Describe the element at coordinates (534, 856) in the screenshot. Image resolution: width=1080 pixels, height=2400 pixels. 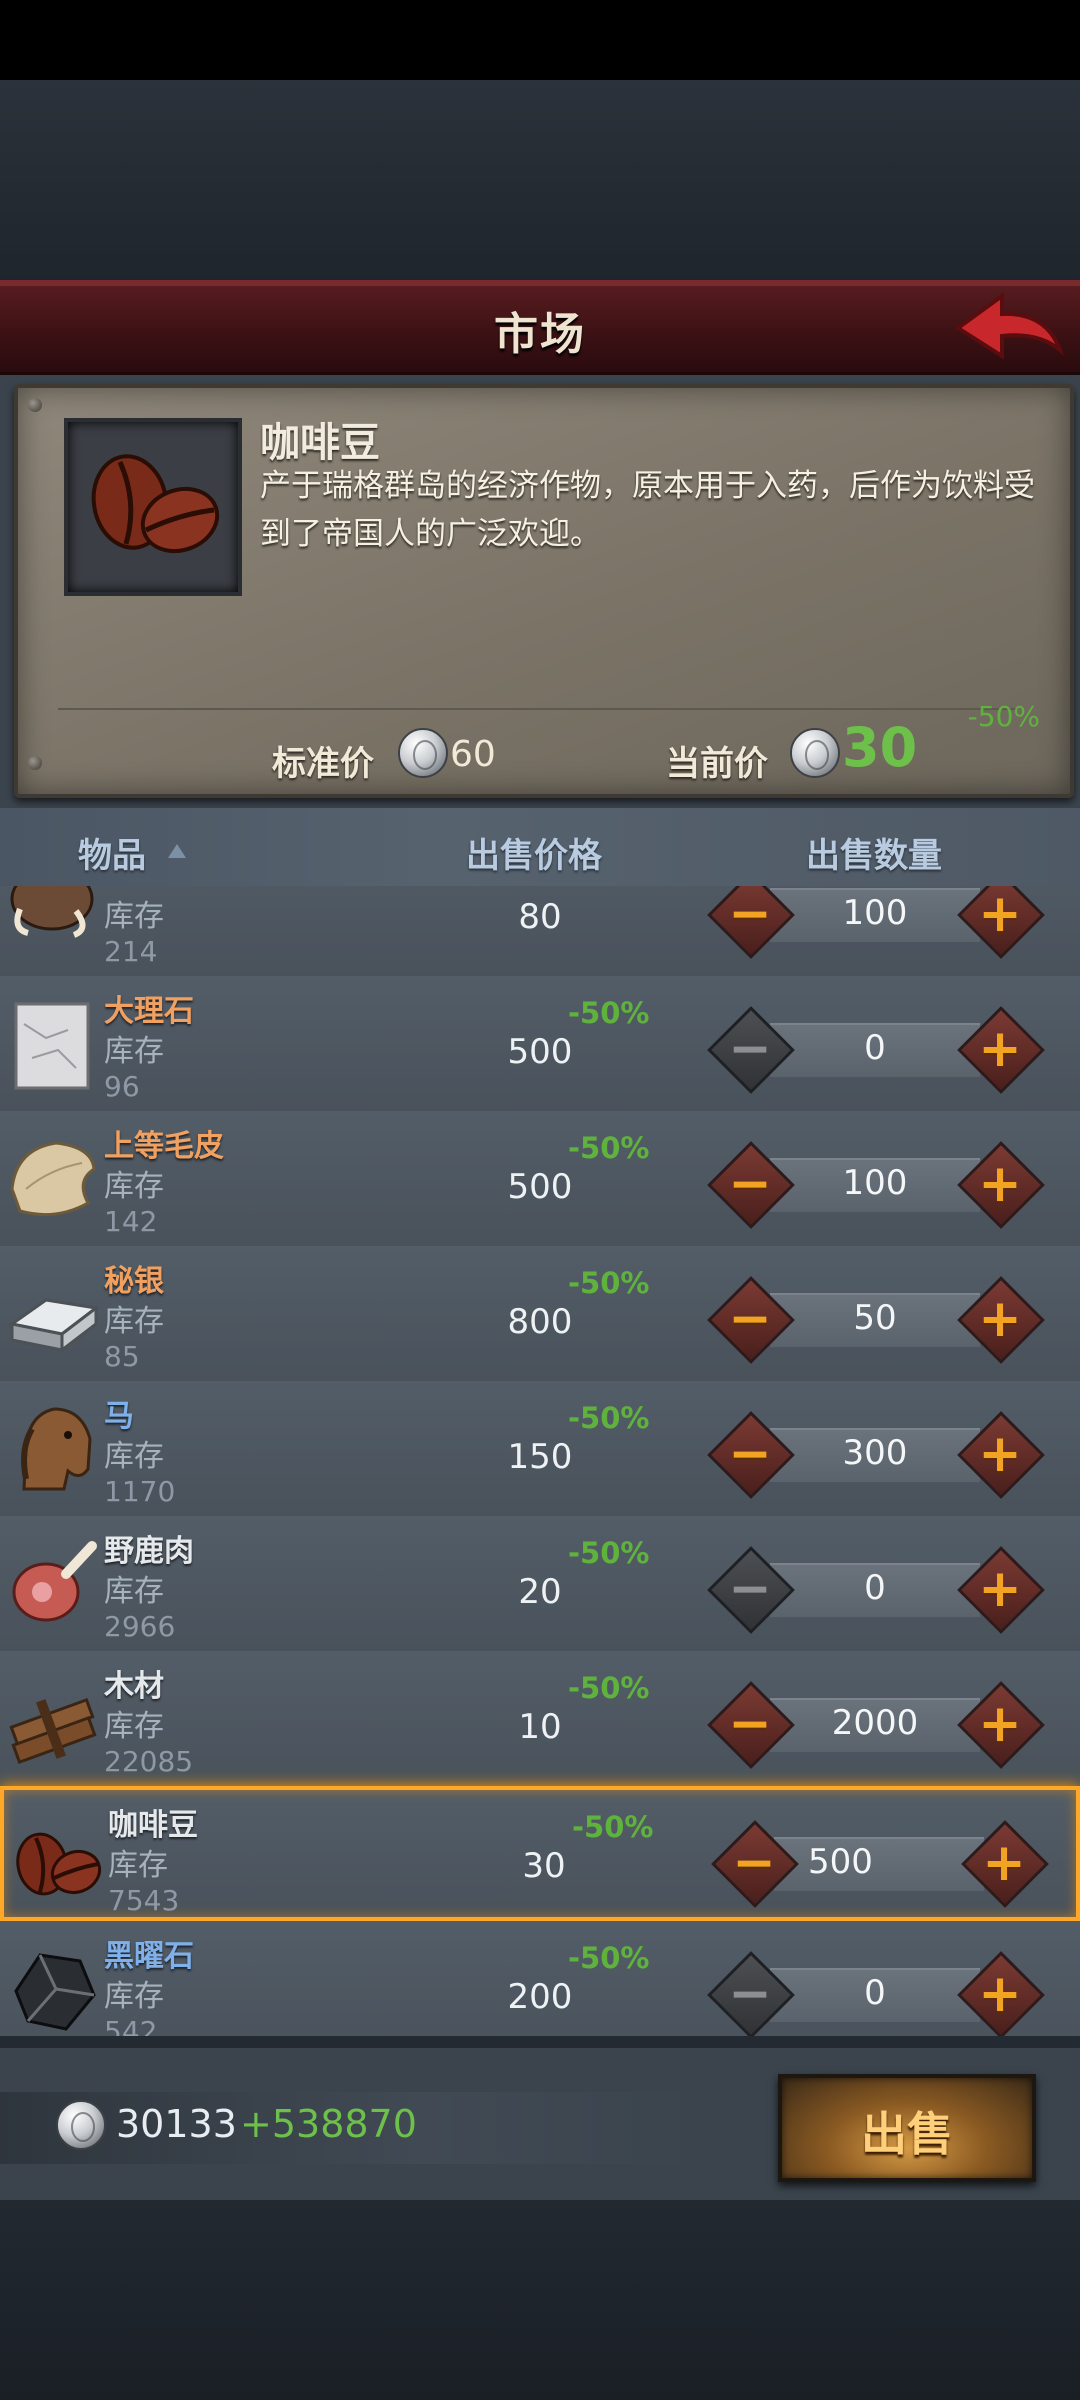
I see `column-header-price: 出售价格` at that location.